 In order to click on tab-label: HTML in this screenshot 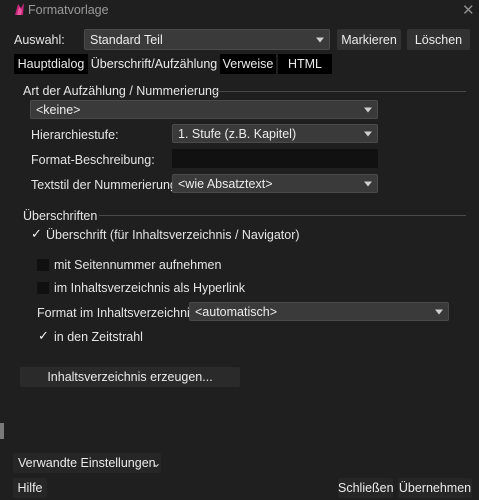, I will do `click(305, 64)`.